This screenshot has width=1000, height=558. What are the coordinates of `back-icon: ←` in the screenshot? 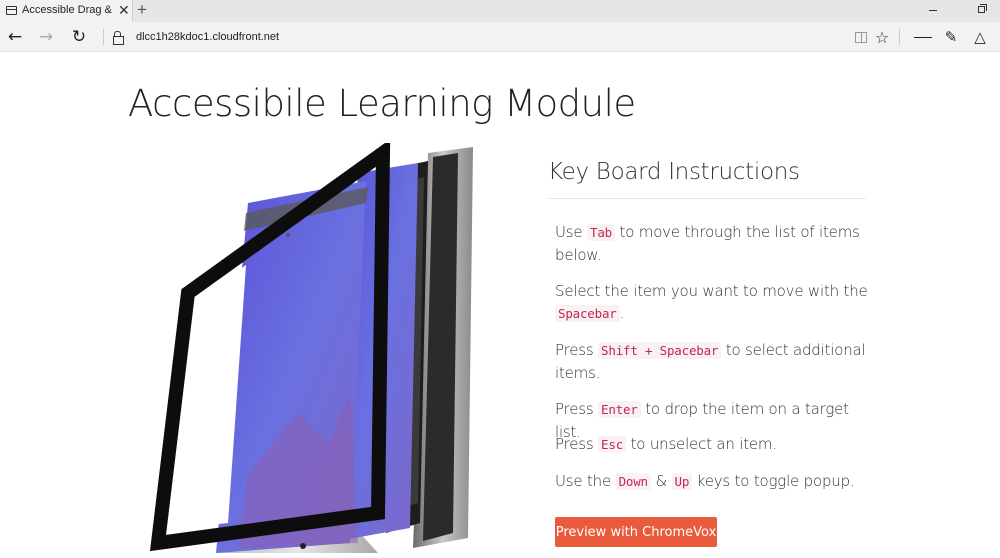 It's located at (15, 37).